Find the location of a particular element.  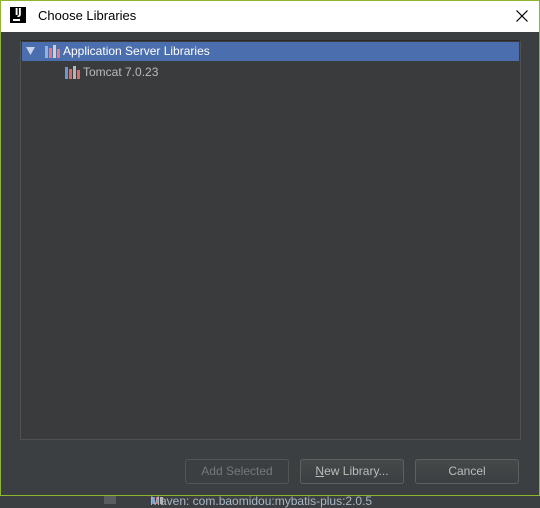

dialog-titlebar: IJ Choose Libraries is located at coordinates (270, 16).